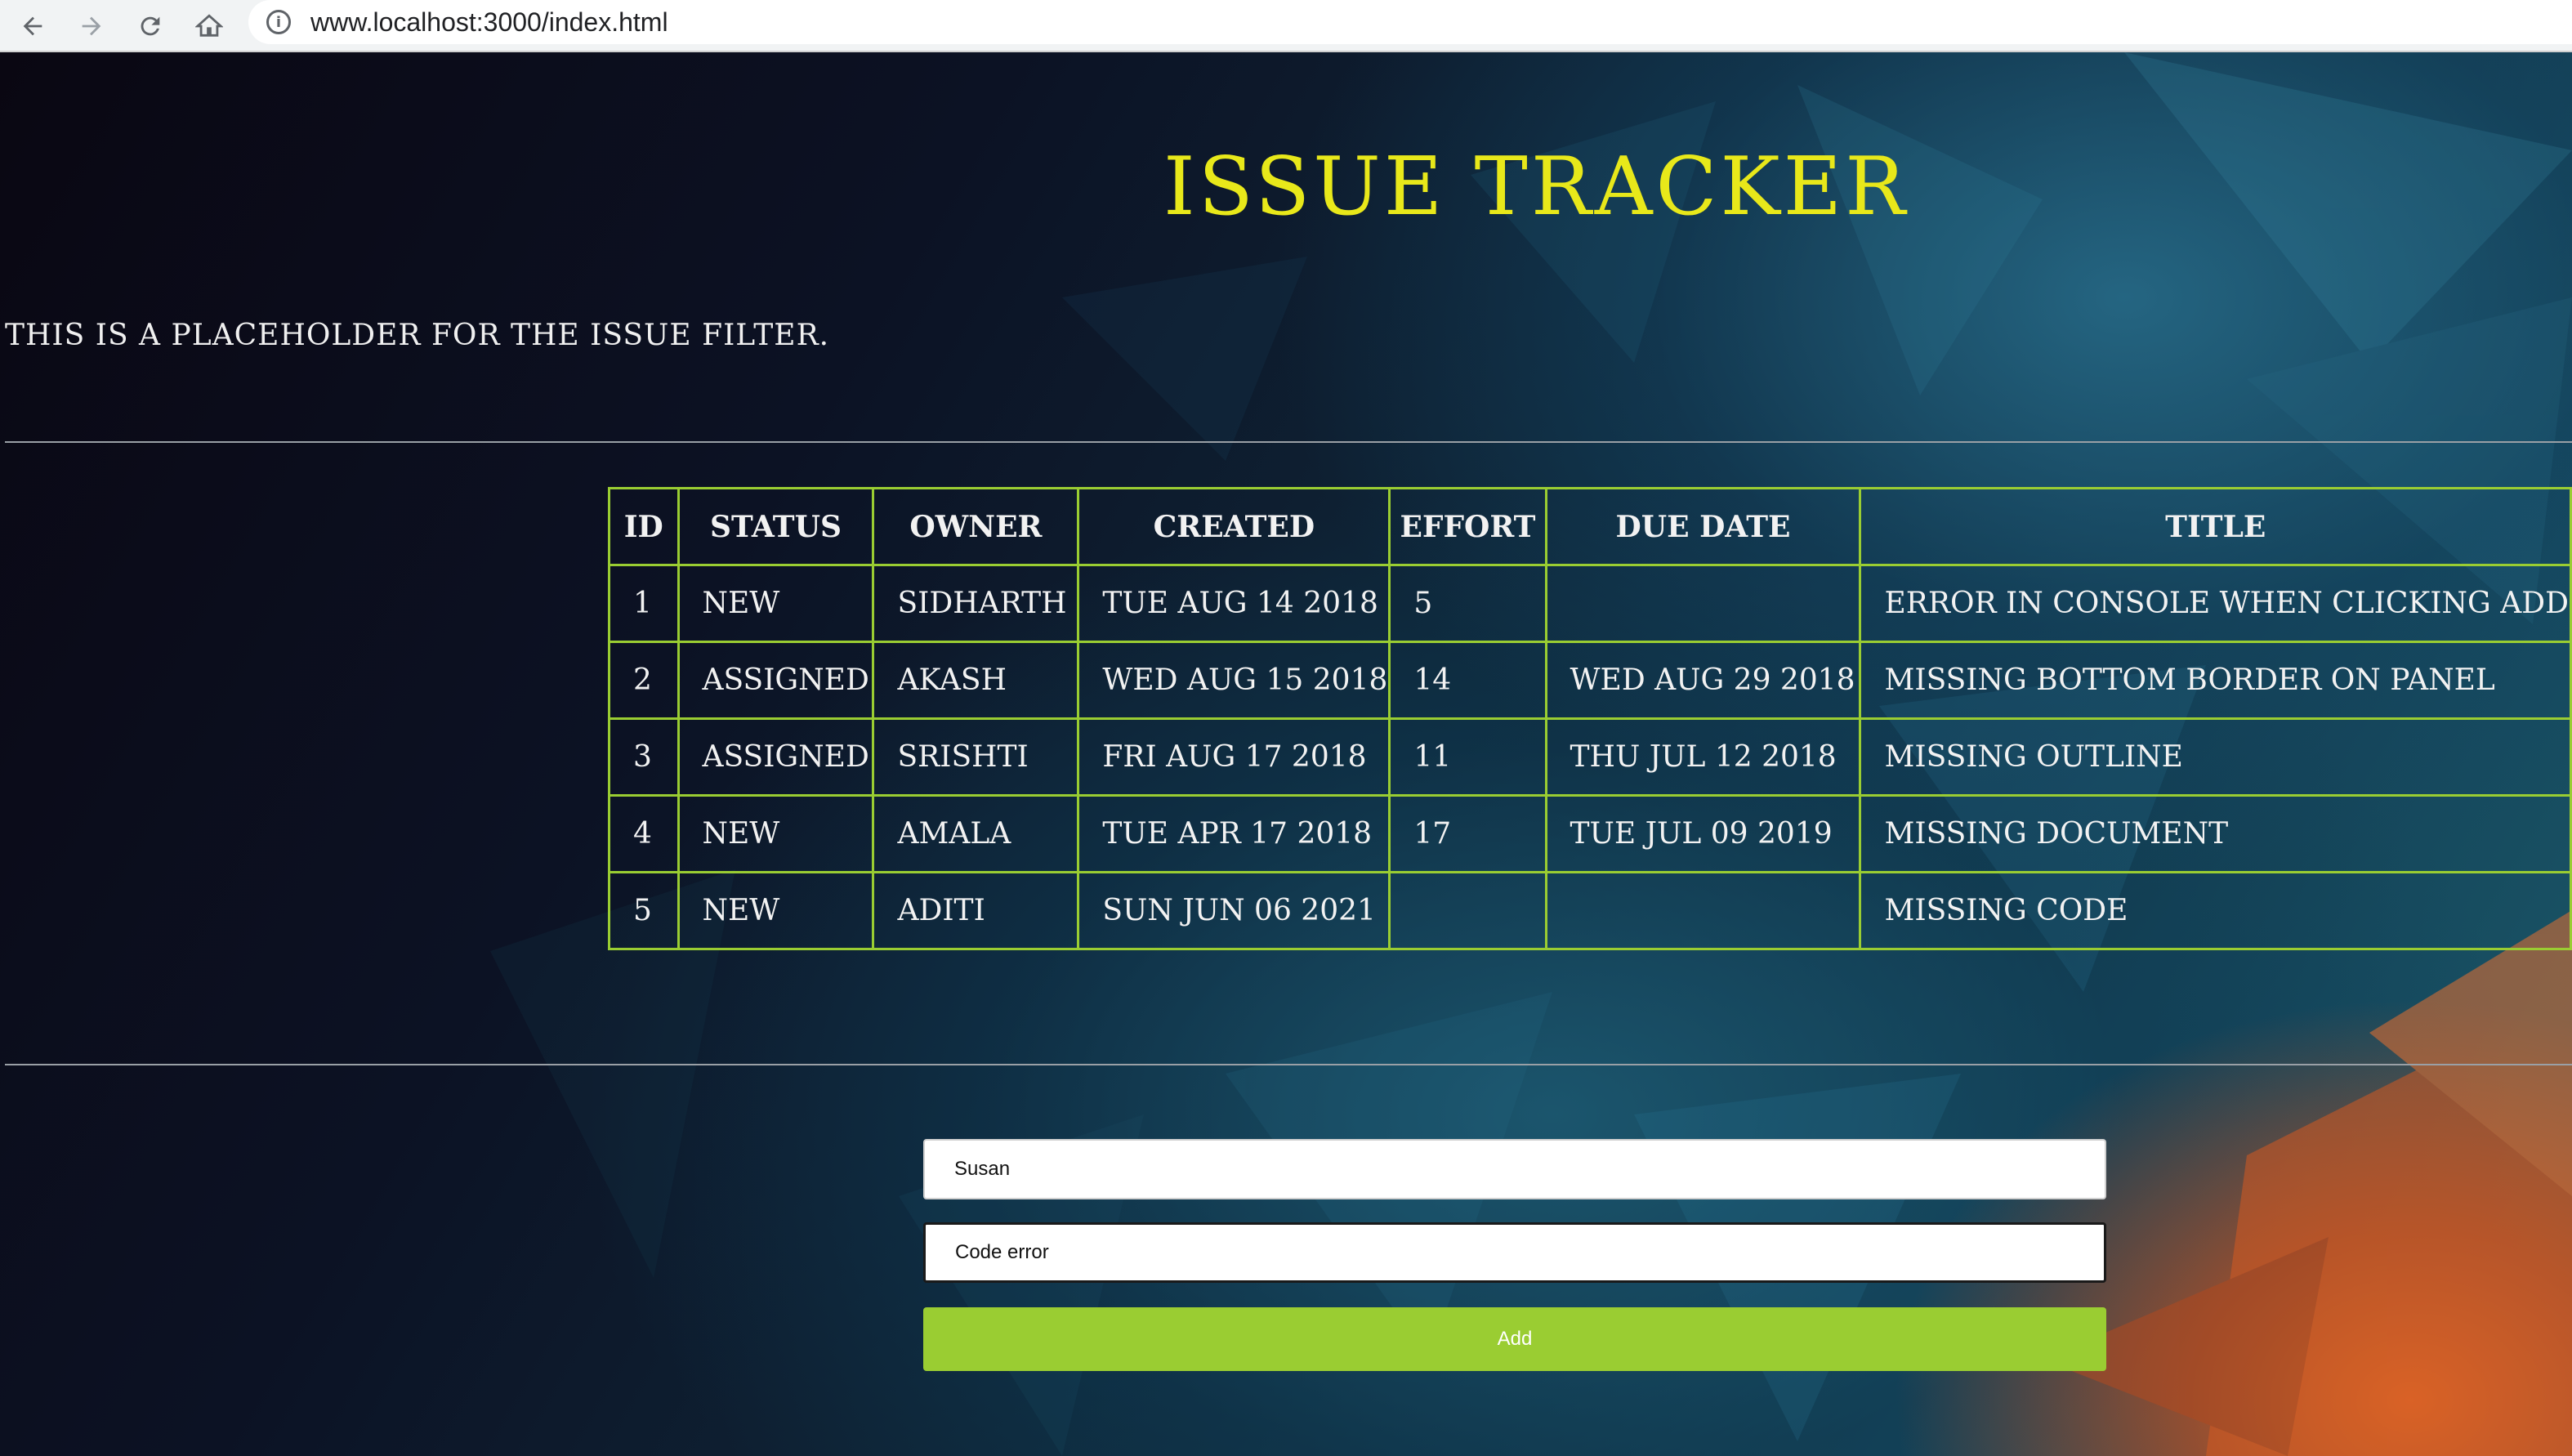 Image resolution: width=2572 pixels, height=1456 pixels. What do you see at coordinates (1703, 757) in the screenshot?
I see `cell-due-date: THU JUL 12 2018` at bounding box center [1703, 757].